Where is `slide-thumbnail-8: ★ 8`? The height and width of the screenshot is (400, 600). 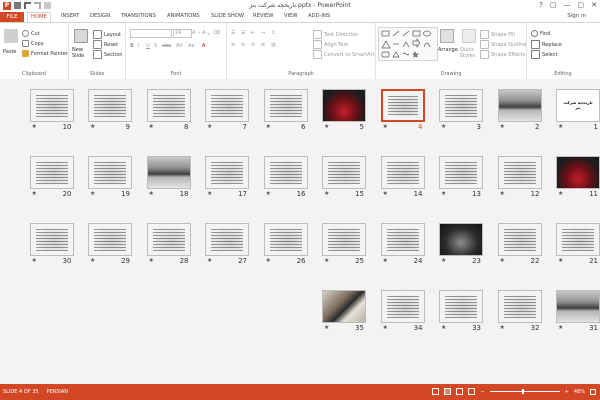 slide-thumbnail-8: ★ 8 is located at coordinates (168, 110).